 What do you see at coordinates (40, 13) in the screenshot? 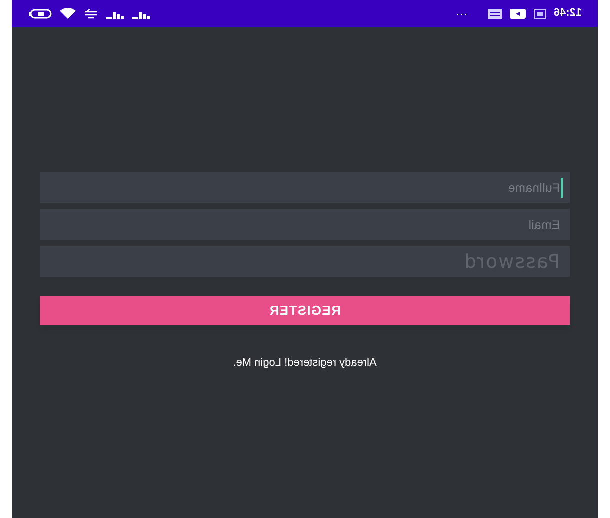
I see `battery-icon` at bounding box center [40, 13].